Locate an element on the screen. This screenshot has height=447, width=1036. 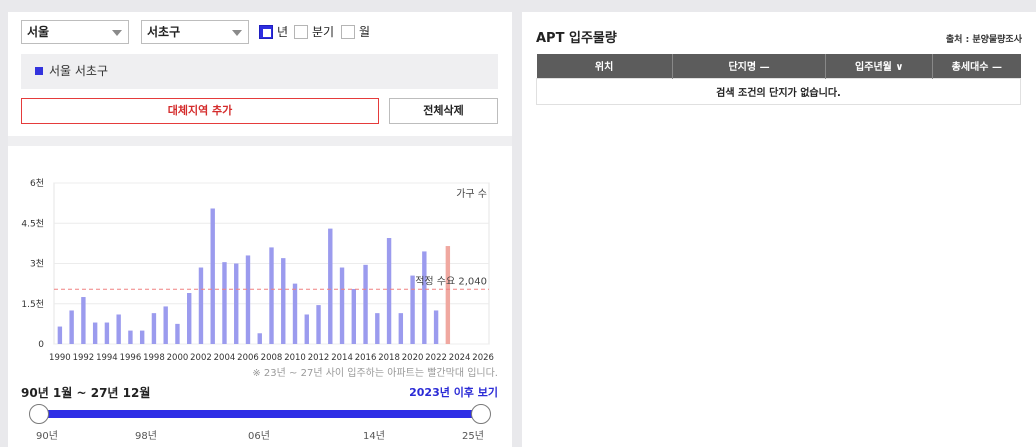
x-tick-label: 1990 is located at coordinates (60, 357).